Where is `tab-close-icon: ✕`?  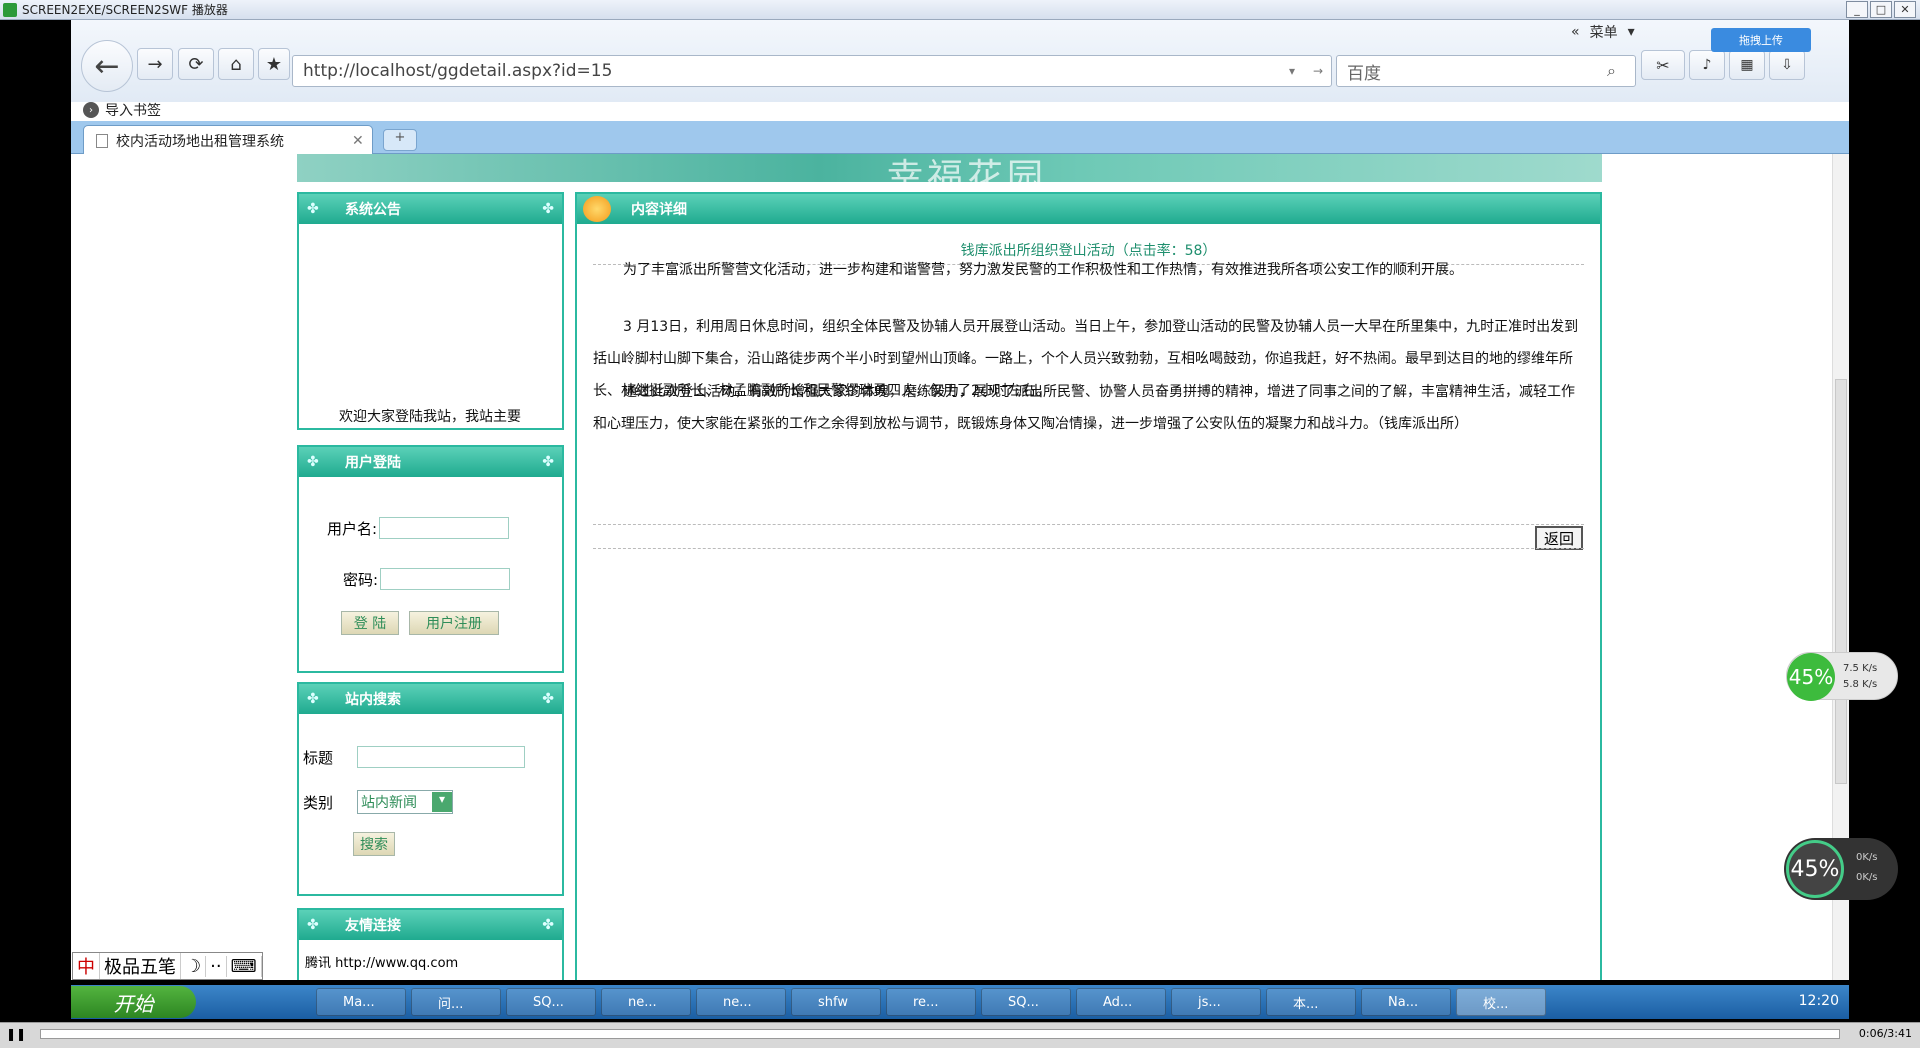 tab-close-icon: ✕ is located at coordinates (362, 141).